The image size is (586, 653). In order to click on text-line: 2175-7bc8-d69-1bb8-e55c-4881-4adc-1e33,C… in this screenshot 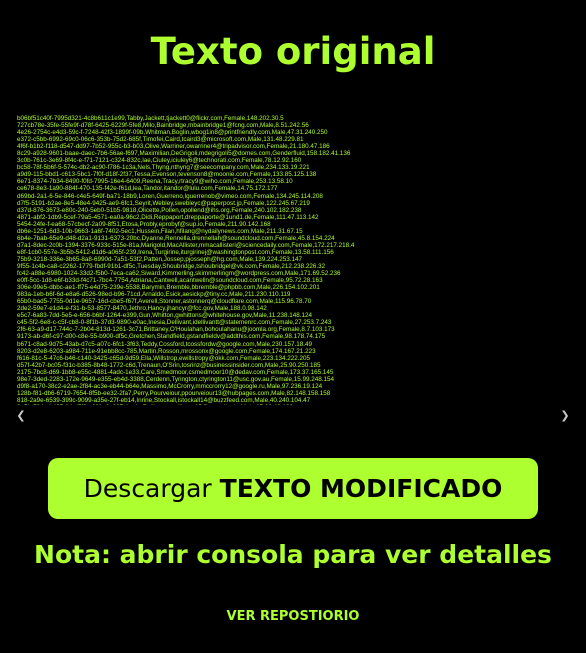, I will do `click(175, 372)`.